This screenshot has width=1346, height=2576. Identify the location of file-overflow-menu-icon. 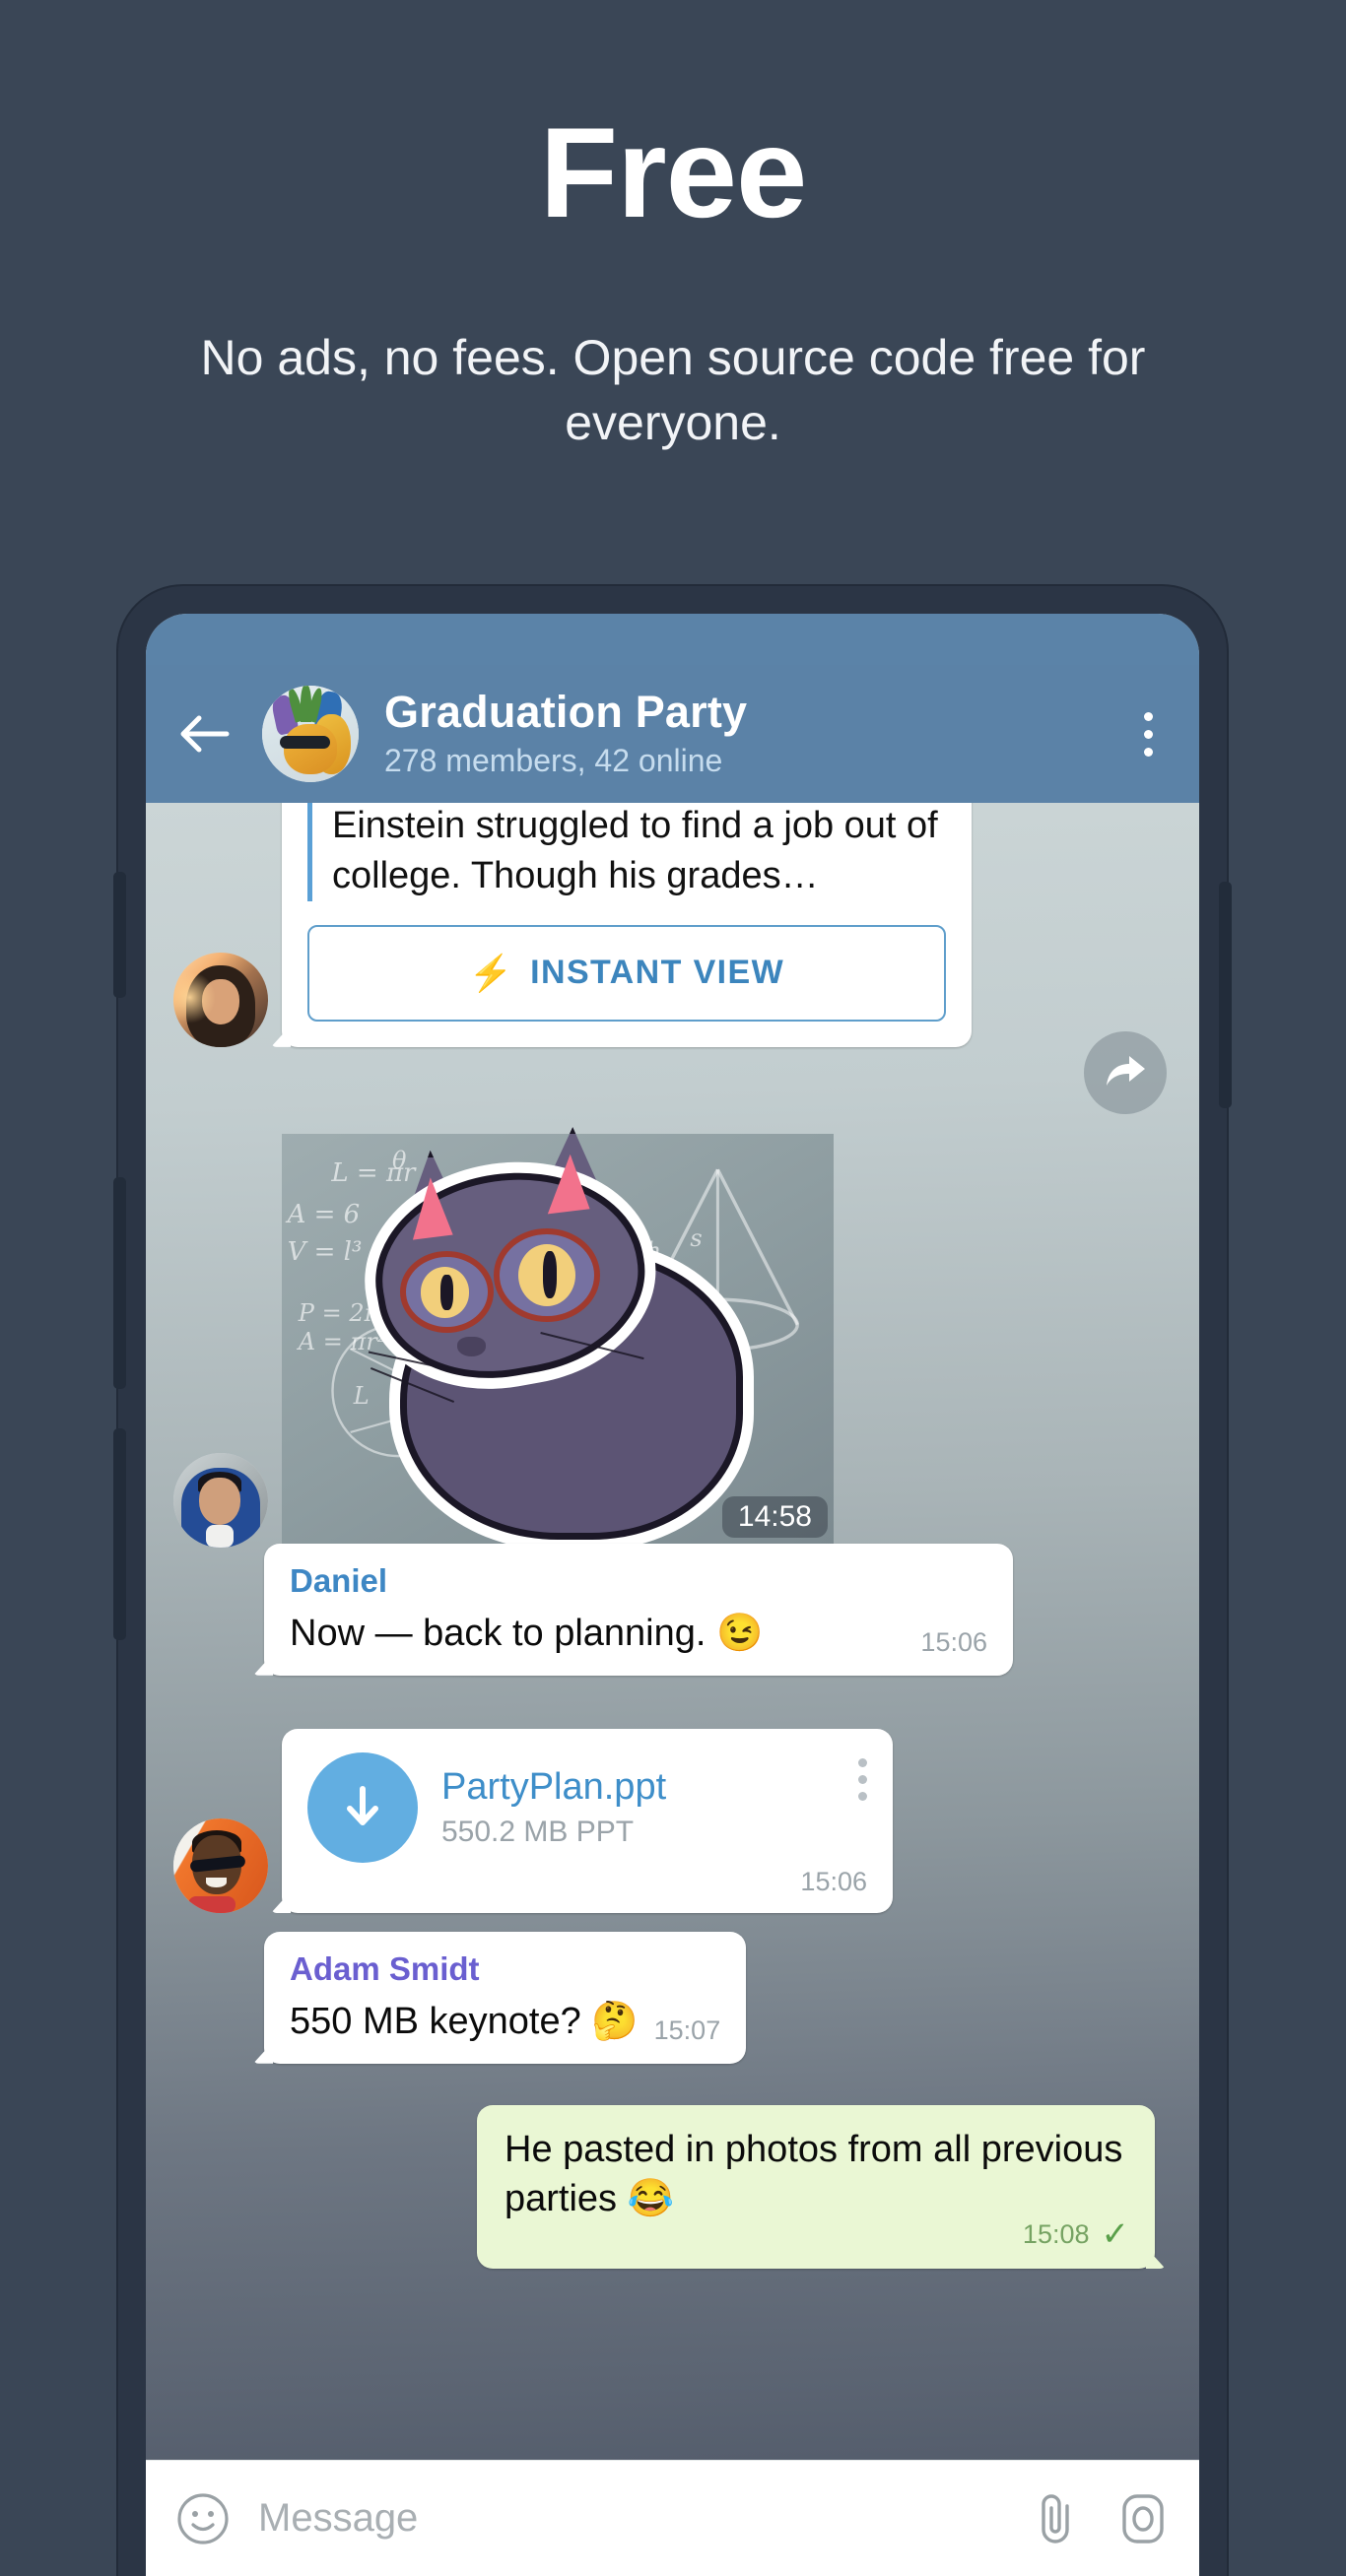
(862, 1763).